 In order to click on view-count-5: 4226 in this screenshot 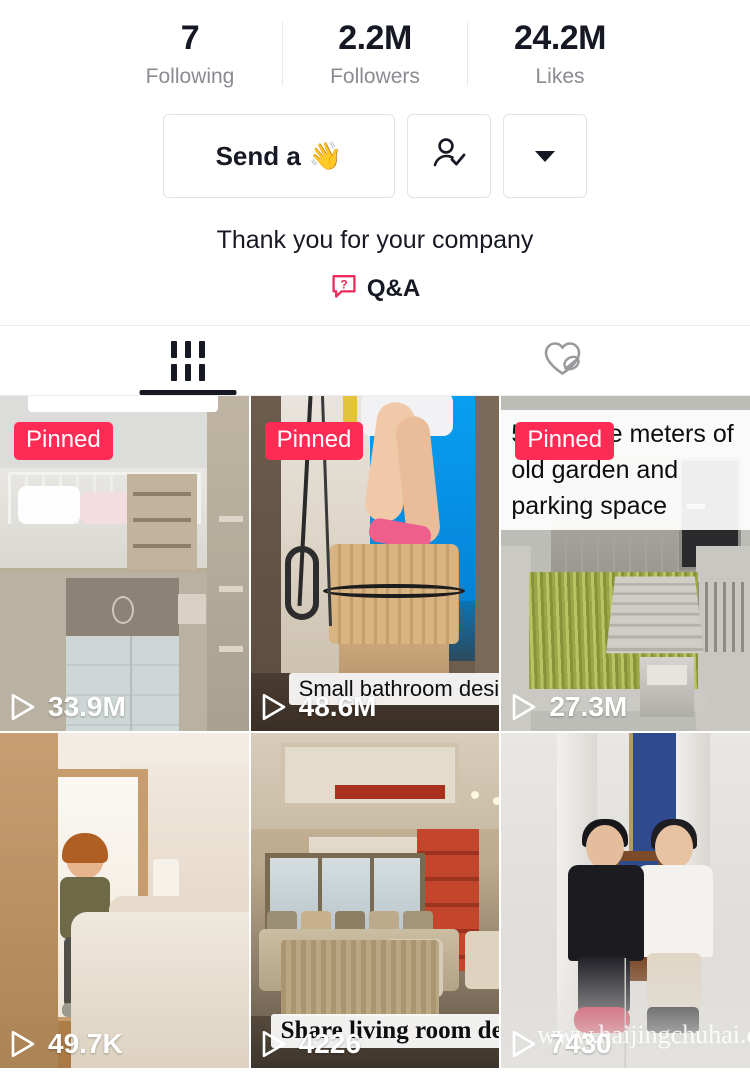, I will do `click(311, 1044)`.